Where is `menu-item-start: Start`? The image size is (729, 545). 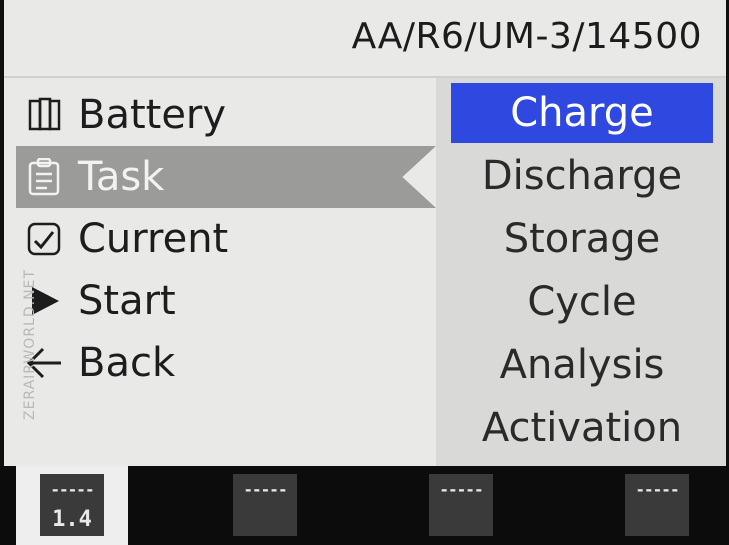
menu-item-start: Start is located at coordinates (226, 301).